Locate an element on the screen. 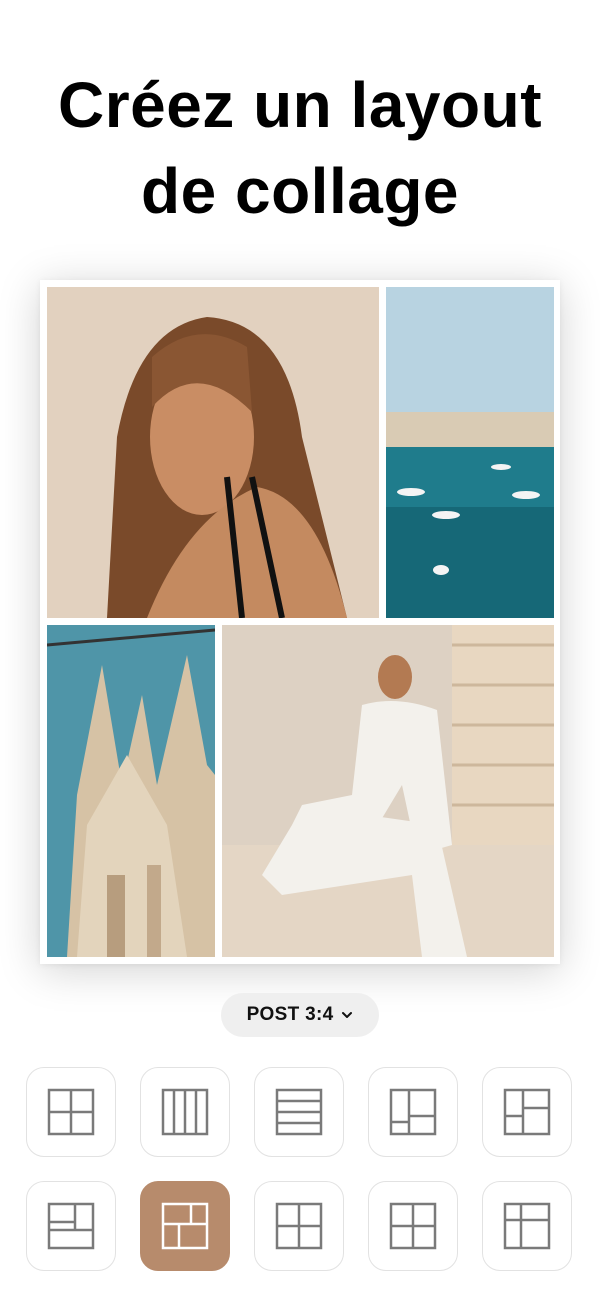  layout-rows-4-icon is located at coordinates (299, 1112).